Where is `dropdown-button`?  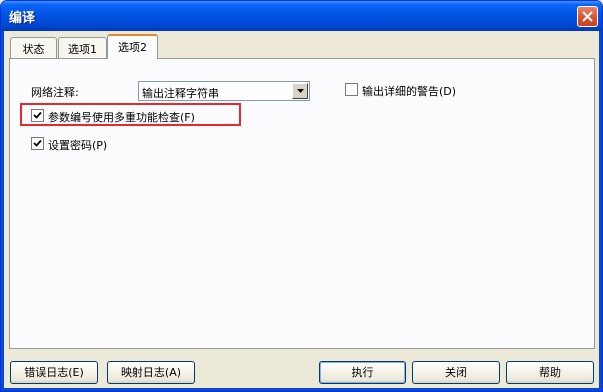
dropdown-button is located at coordinates (300, 91).